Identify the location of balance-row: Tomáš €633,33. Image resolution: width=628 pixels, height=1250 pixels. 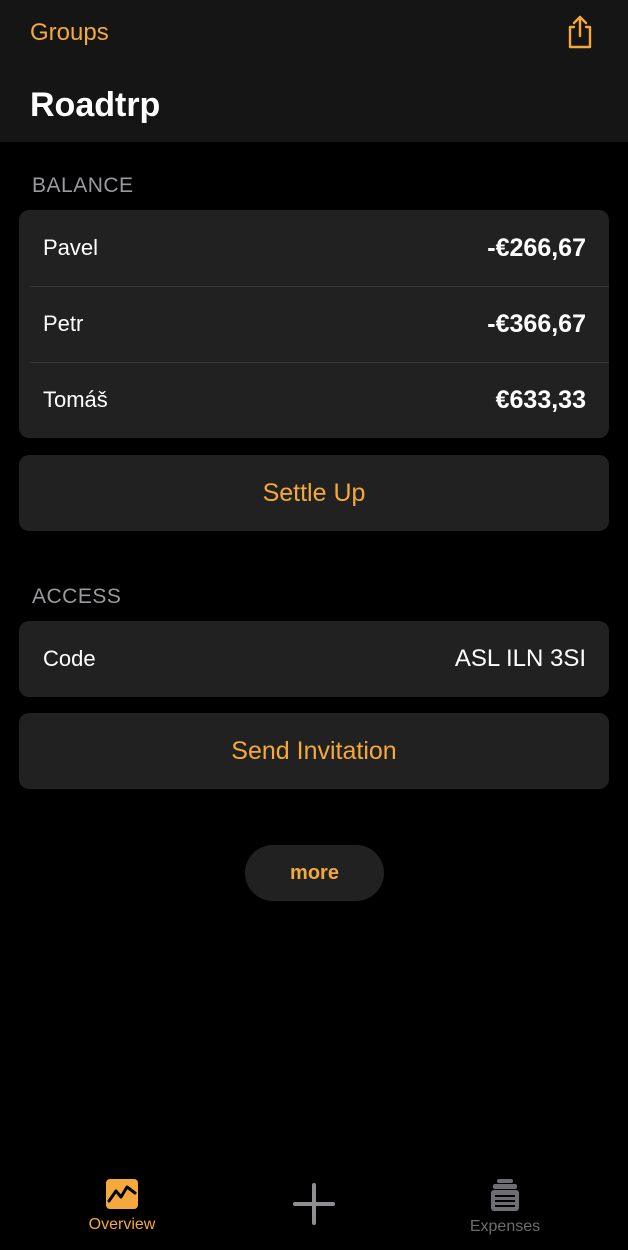
(314, 400).